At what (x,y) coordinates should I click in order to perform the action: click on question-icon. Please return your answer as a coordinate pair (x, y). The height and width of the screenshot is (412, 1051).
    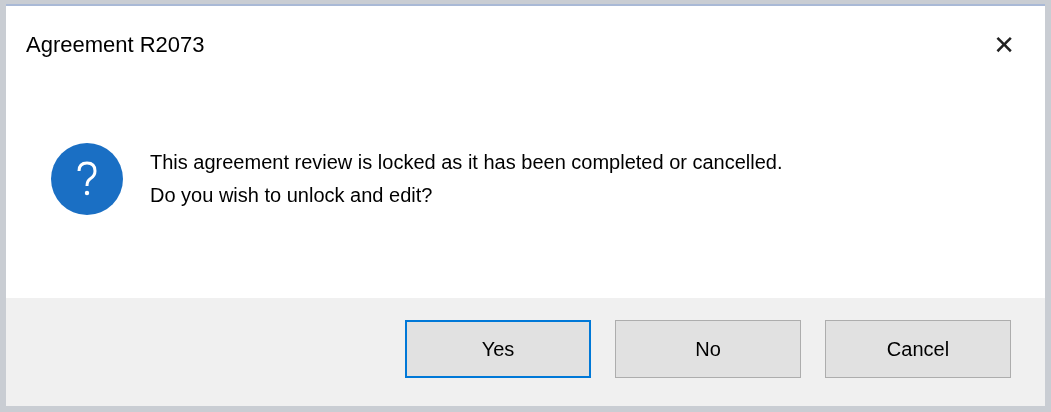
    Looking at the image, I should click on (87, 179).